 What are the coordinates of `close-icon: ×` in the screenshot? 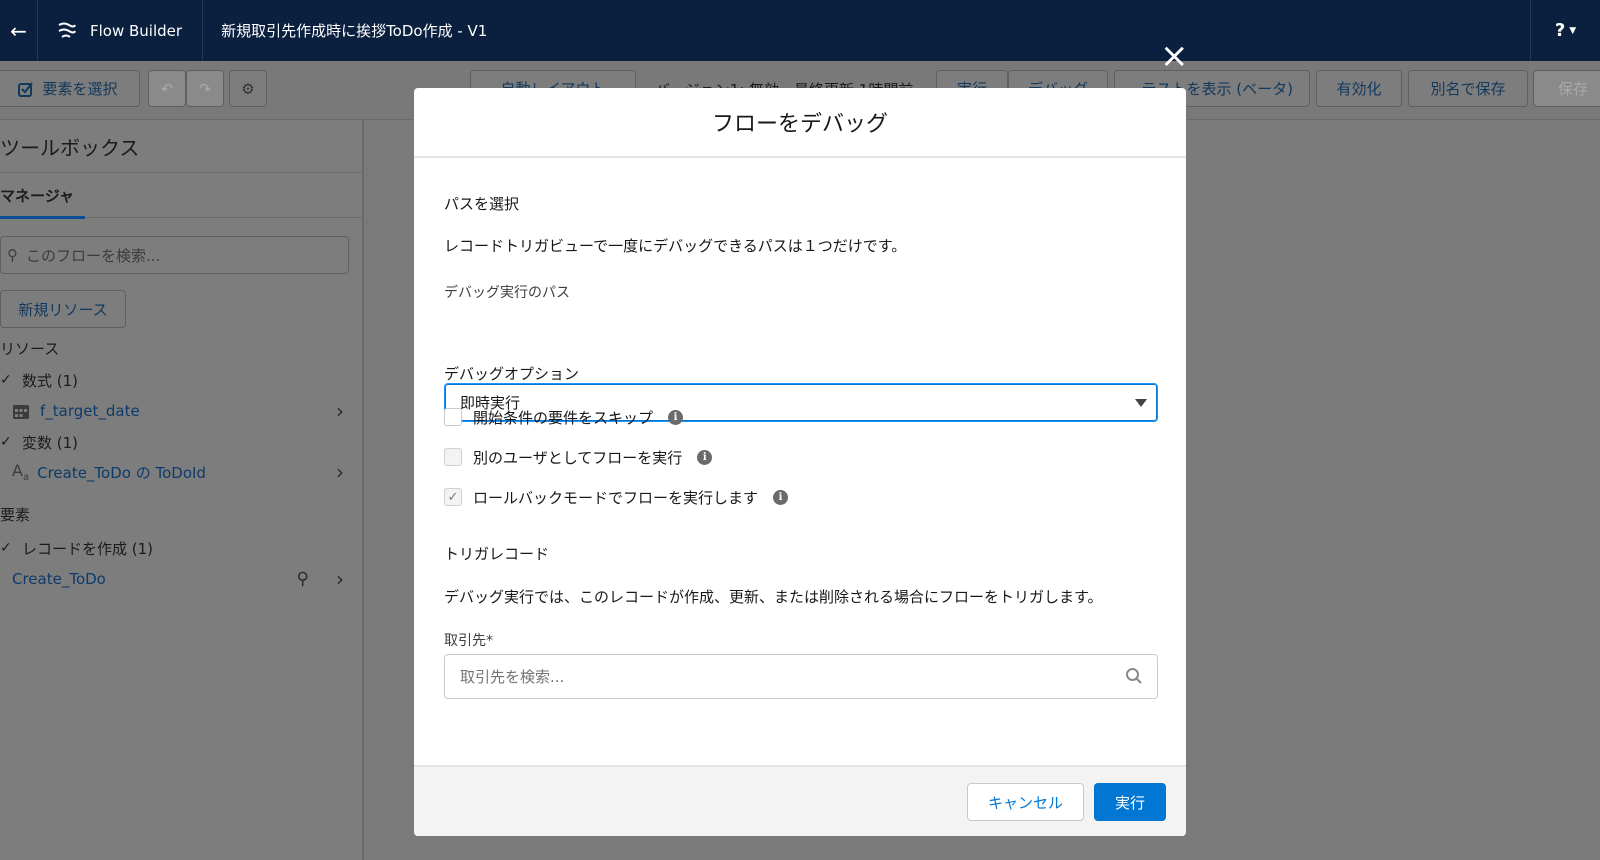 It's located at (1174, 56).